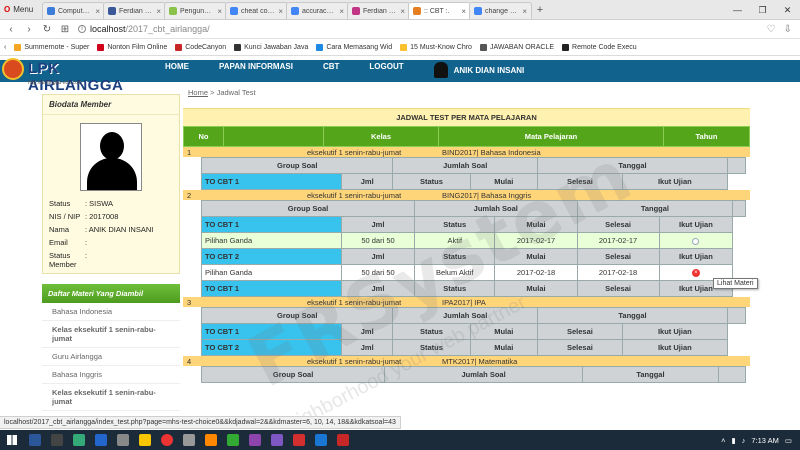 The width and height of the screenshot is (800, 450). Describe the element at coordinates (733, 440) in the screenshot. I see `network-icon: ▮` at that location.